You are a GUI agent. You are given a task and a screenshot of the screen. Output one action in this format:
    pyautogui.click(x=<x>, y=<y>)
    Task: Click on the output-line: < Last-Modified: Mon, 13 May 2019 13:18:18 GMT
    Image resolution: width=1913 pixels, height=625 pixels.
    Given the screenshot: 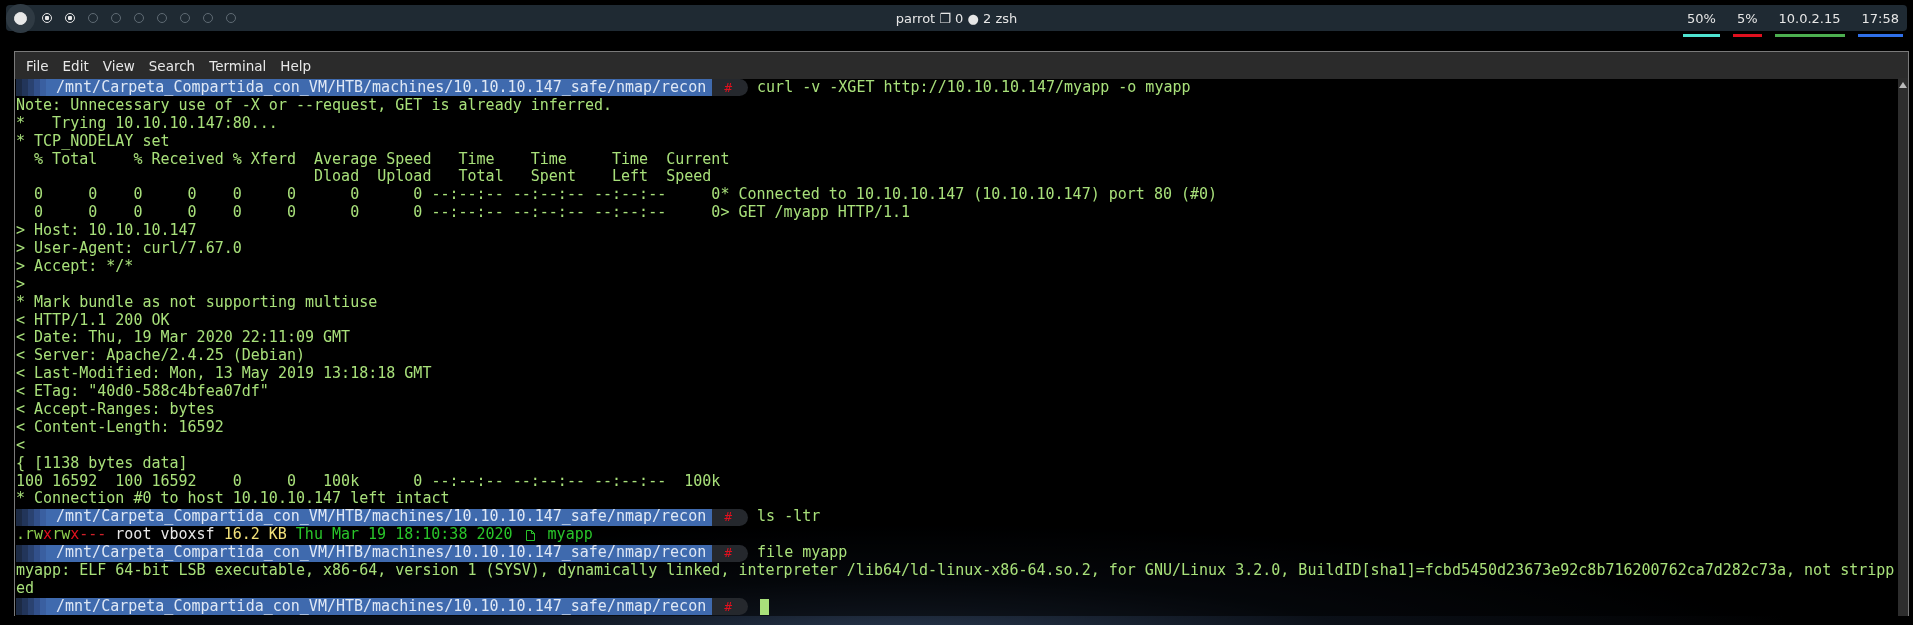 What is the action you would take?
    pyautogui.click(x=224, y=374)
    